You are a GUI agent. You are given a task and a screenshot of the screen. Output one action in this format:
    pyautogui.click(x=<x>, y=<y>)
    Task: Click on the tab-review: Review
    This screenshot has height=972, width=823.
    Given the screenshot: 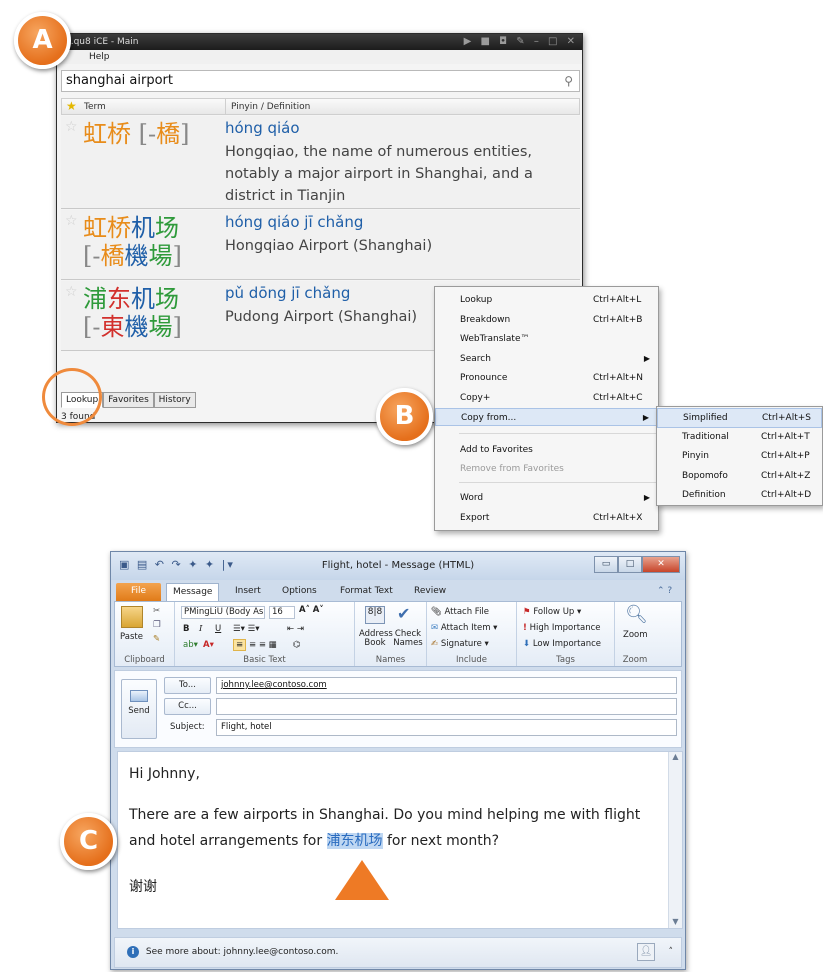 What is the action you would take?
    pyautogui.click(x=430, y=592)
    